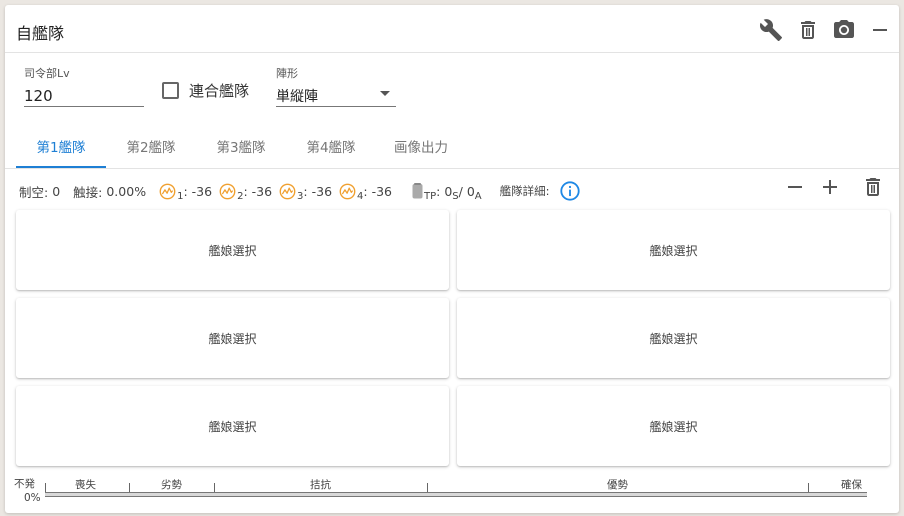 This screenshot has width=904, height=516. I want to click on air-state-label-superiority: 優勢, so click(617, 485).